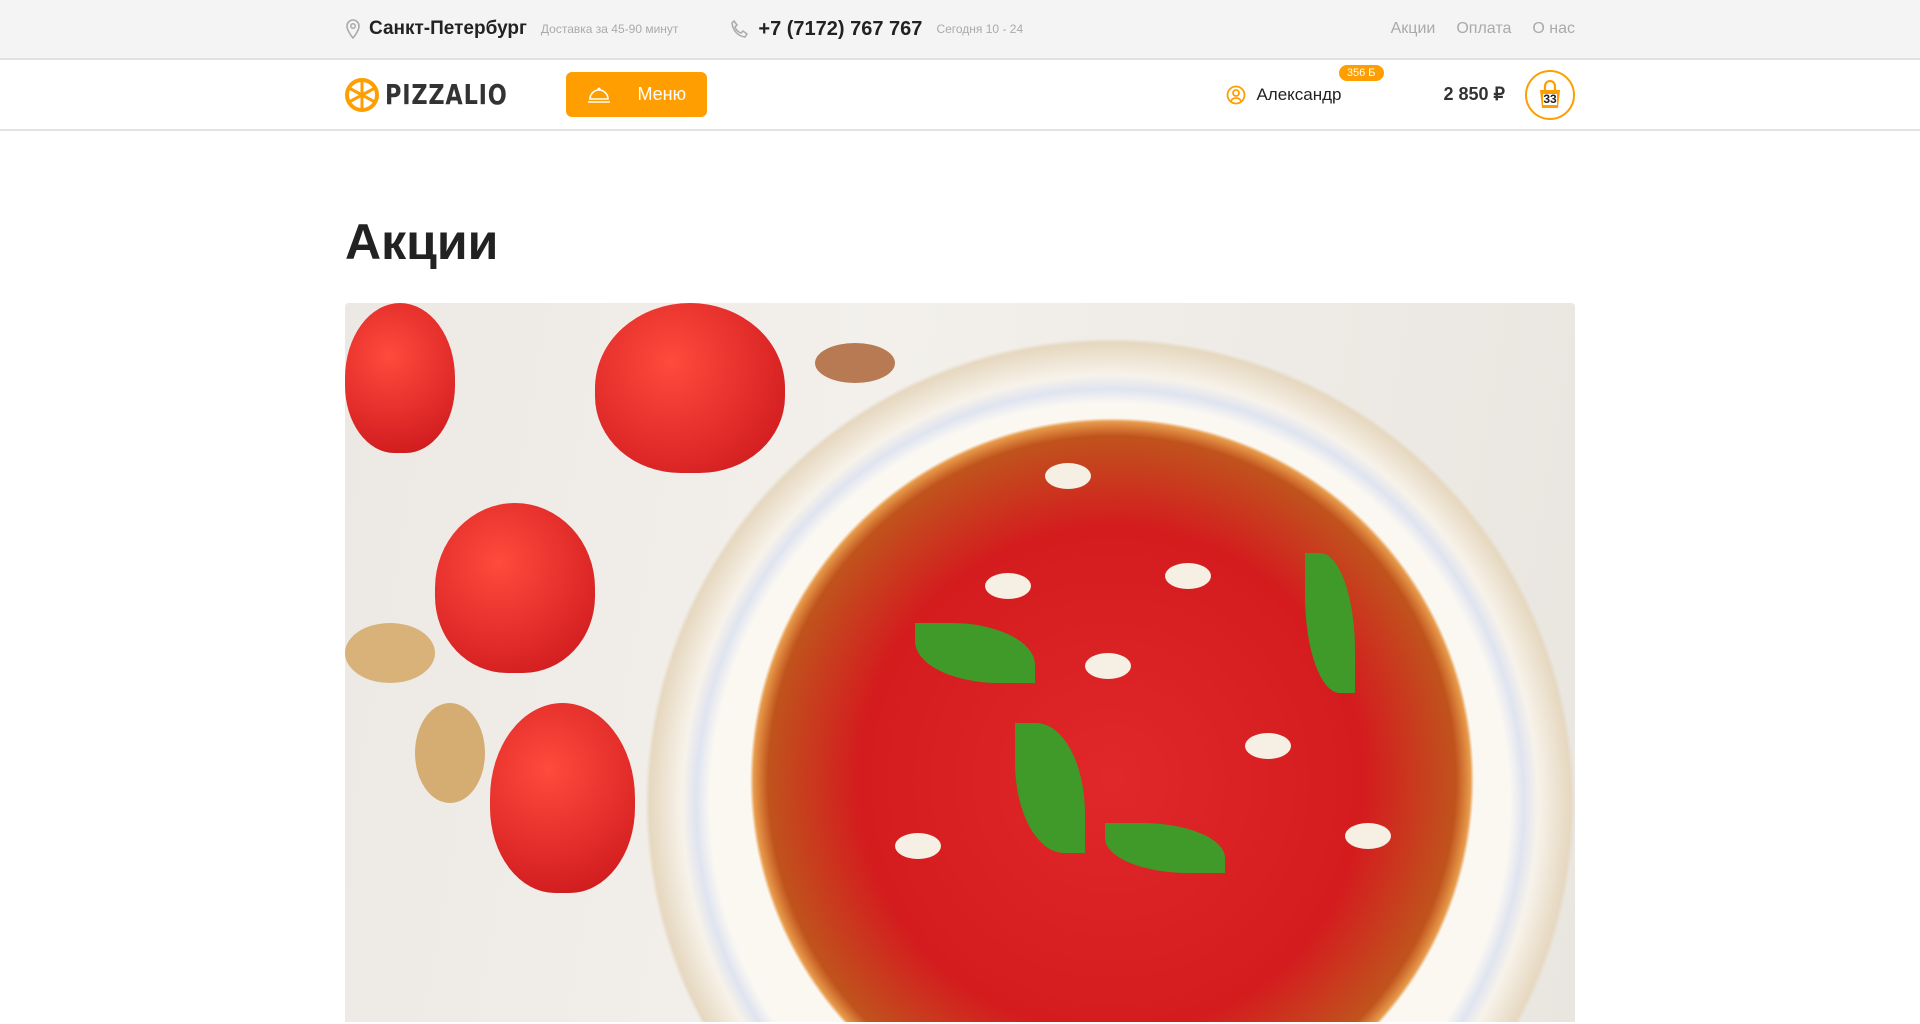  I want to click on working-hours: Сегодня 10 - 24, so click(980, 29).